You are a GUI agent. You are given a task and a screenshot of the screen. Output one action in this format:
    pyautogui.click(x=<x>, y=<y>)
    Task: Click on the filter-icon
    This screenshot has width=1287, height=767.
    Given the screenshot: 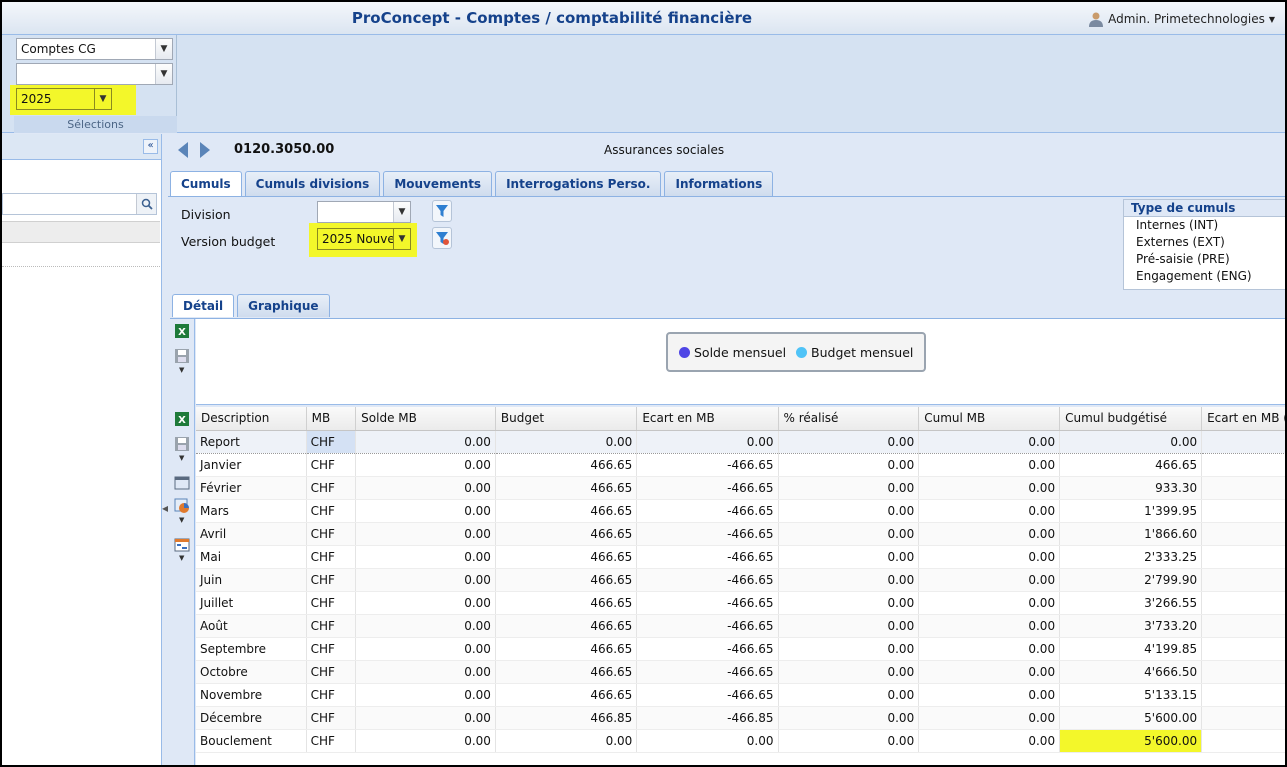 What is the action you would take?
    pyautogui.click(x=442, y=211)
    